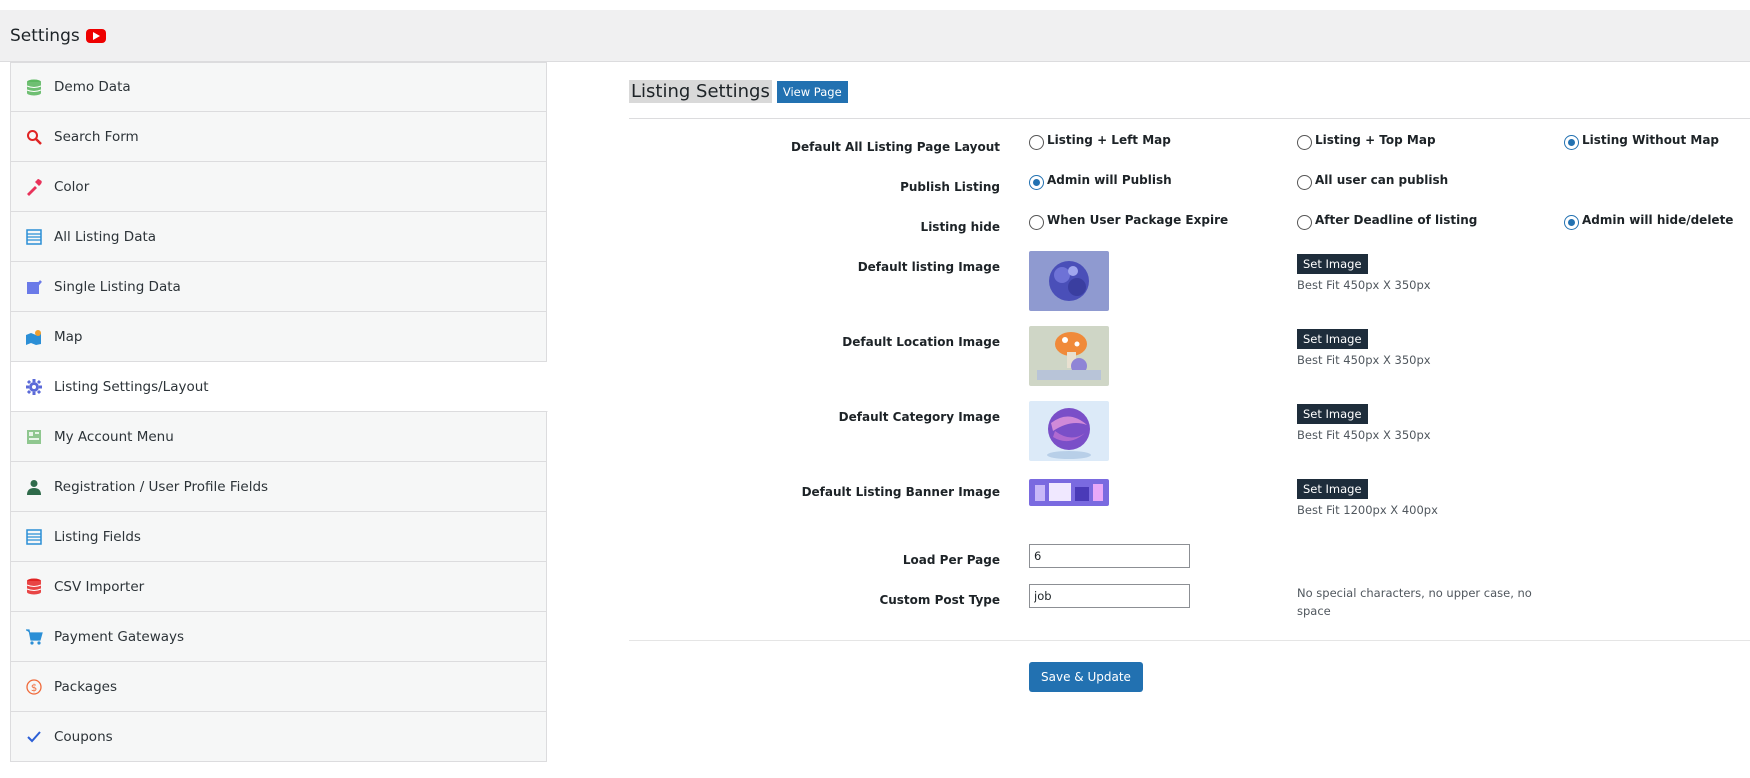 The width and height of the screenshot is (1750, 778). I want to click on publish-option-all-users: All user can publish, so click(1372, 181).